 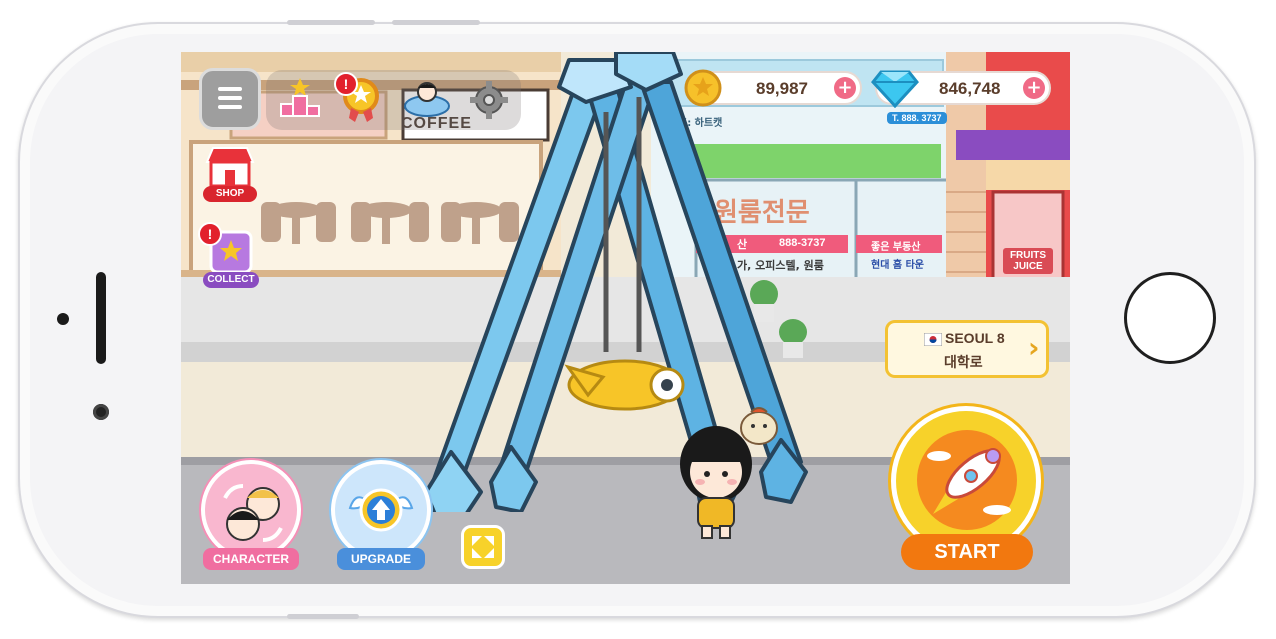 I want to click on expand-arrows-icon, so click(x=483, y=547).